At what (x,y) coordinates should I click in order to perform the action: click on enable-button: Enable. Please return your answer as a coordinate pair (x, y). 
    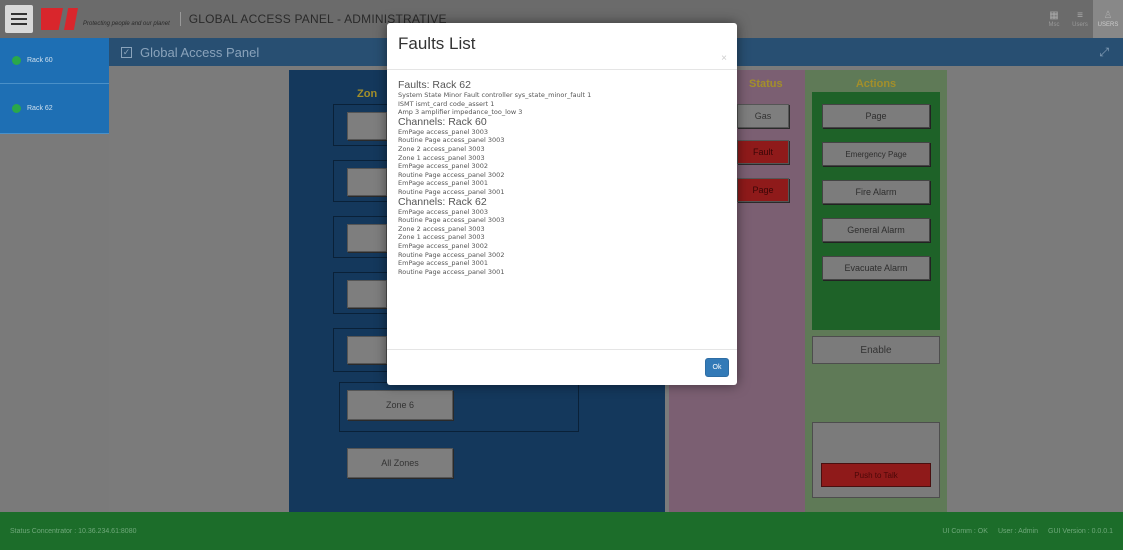
    Looking at the image, I should click on (876, 350).